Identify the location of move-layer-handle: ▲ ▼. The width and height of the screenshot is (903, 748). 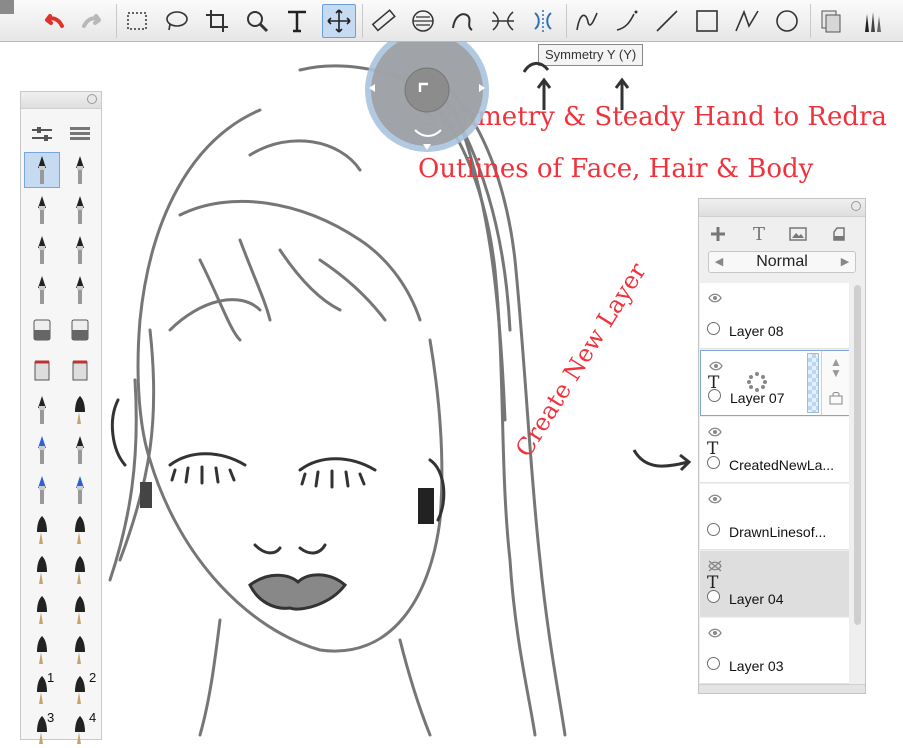
(836, 367).